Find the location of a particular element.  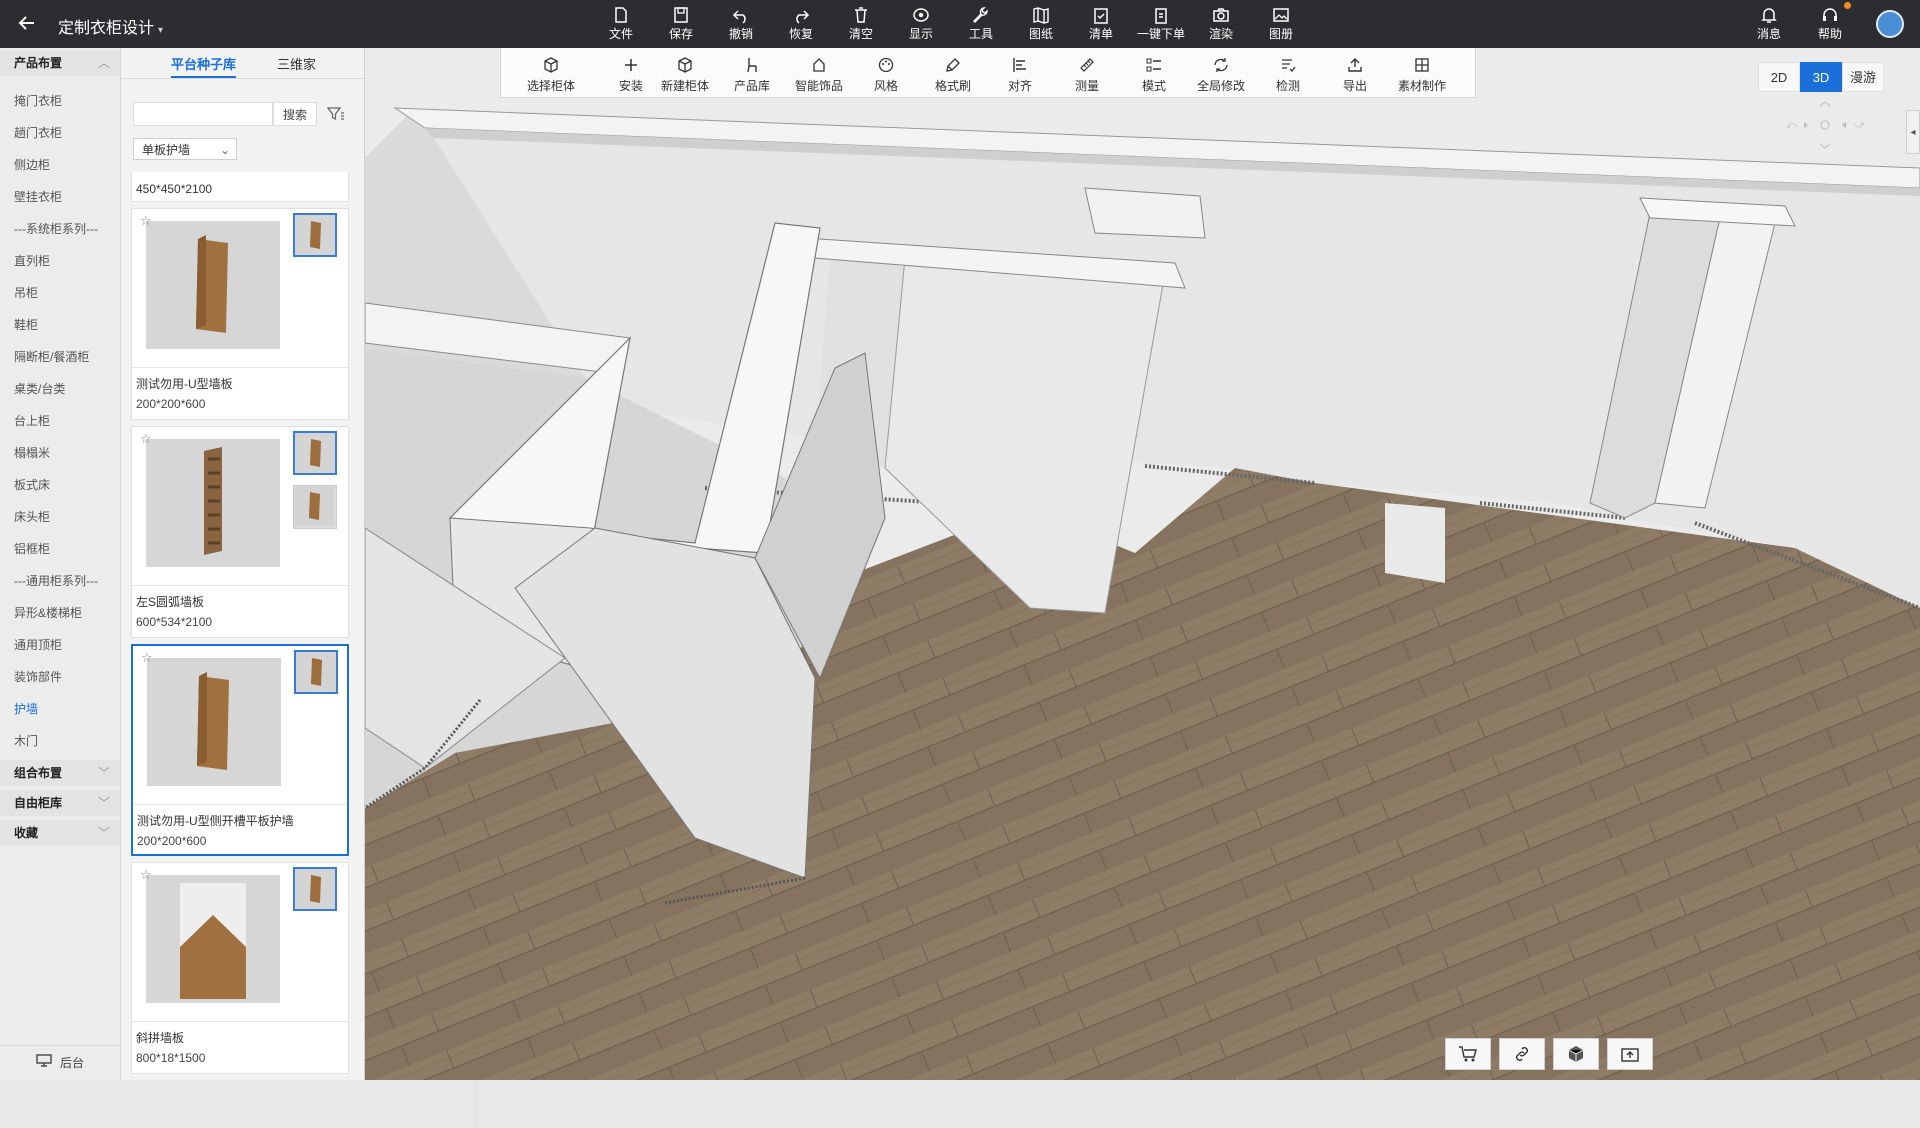

card-name: 测试勿用-U型墙板 is located at coordinates (184, 384).